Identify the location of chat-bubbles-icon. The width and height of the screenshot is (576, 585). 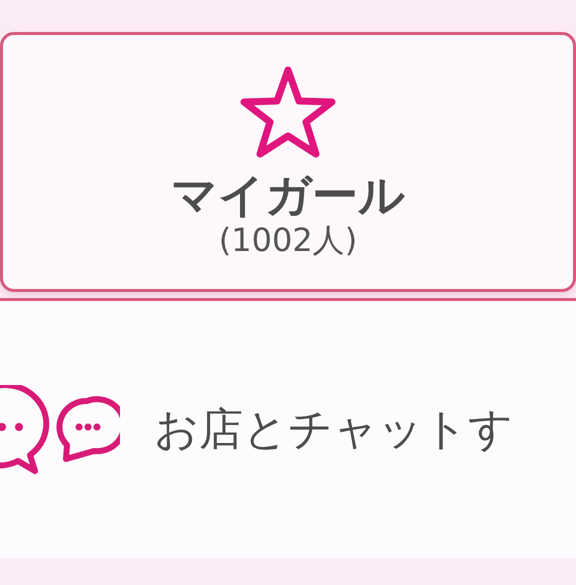
(60, 429).